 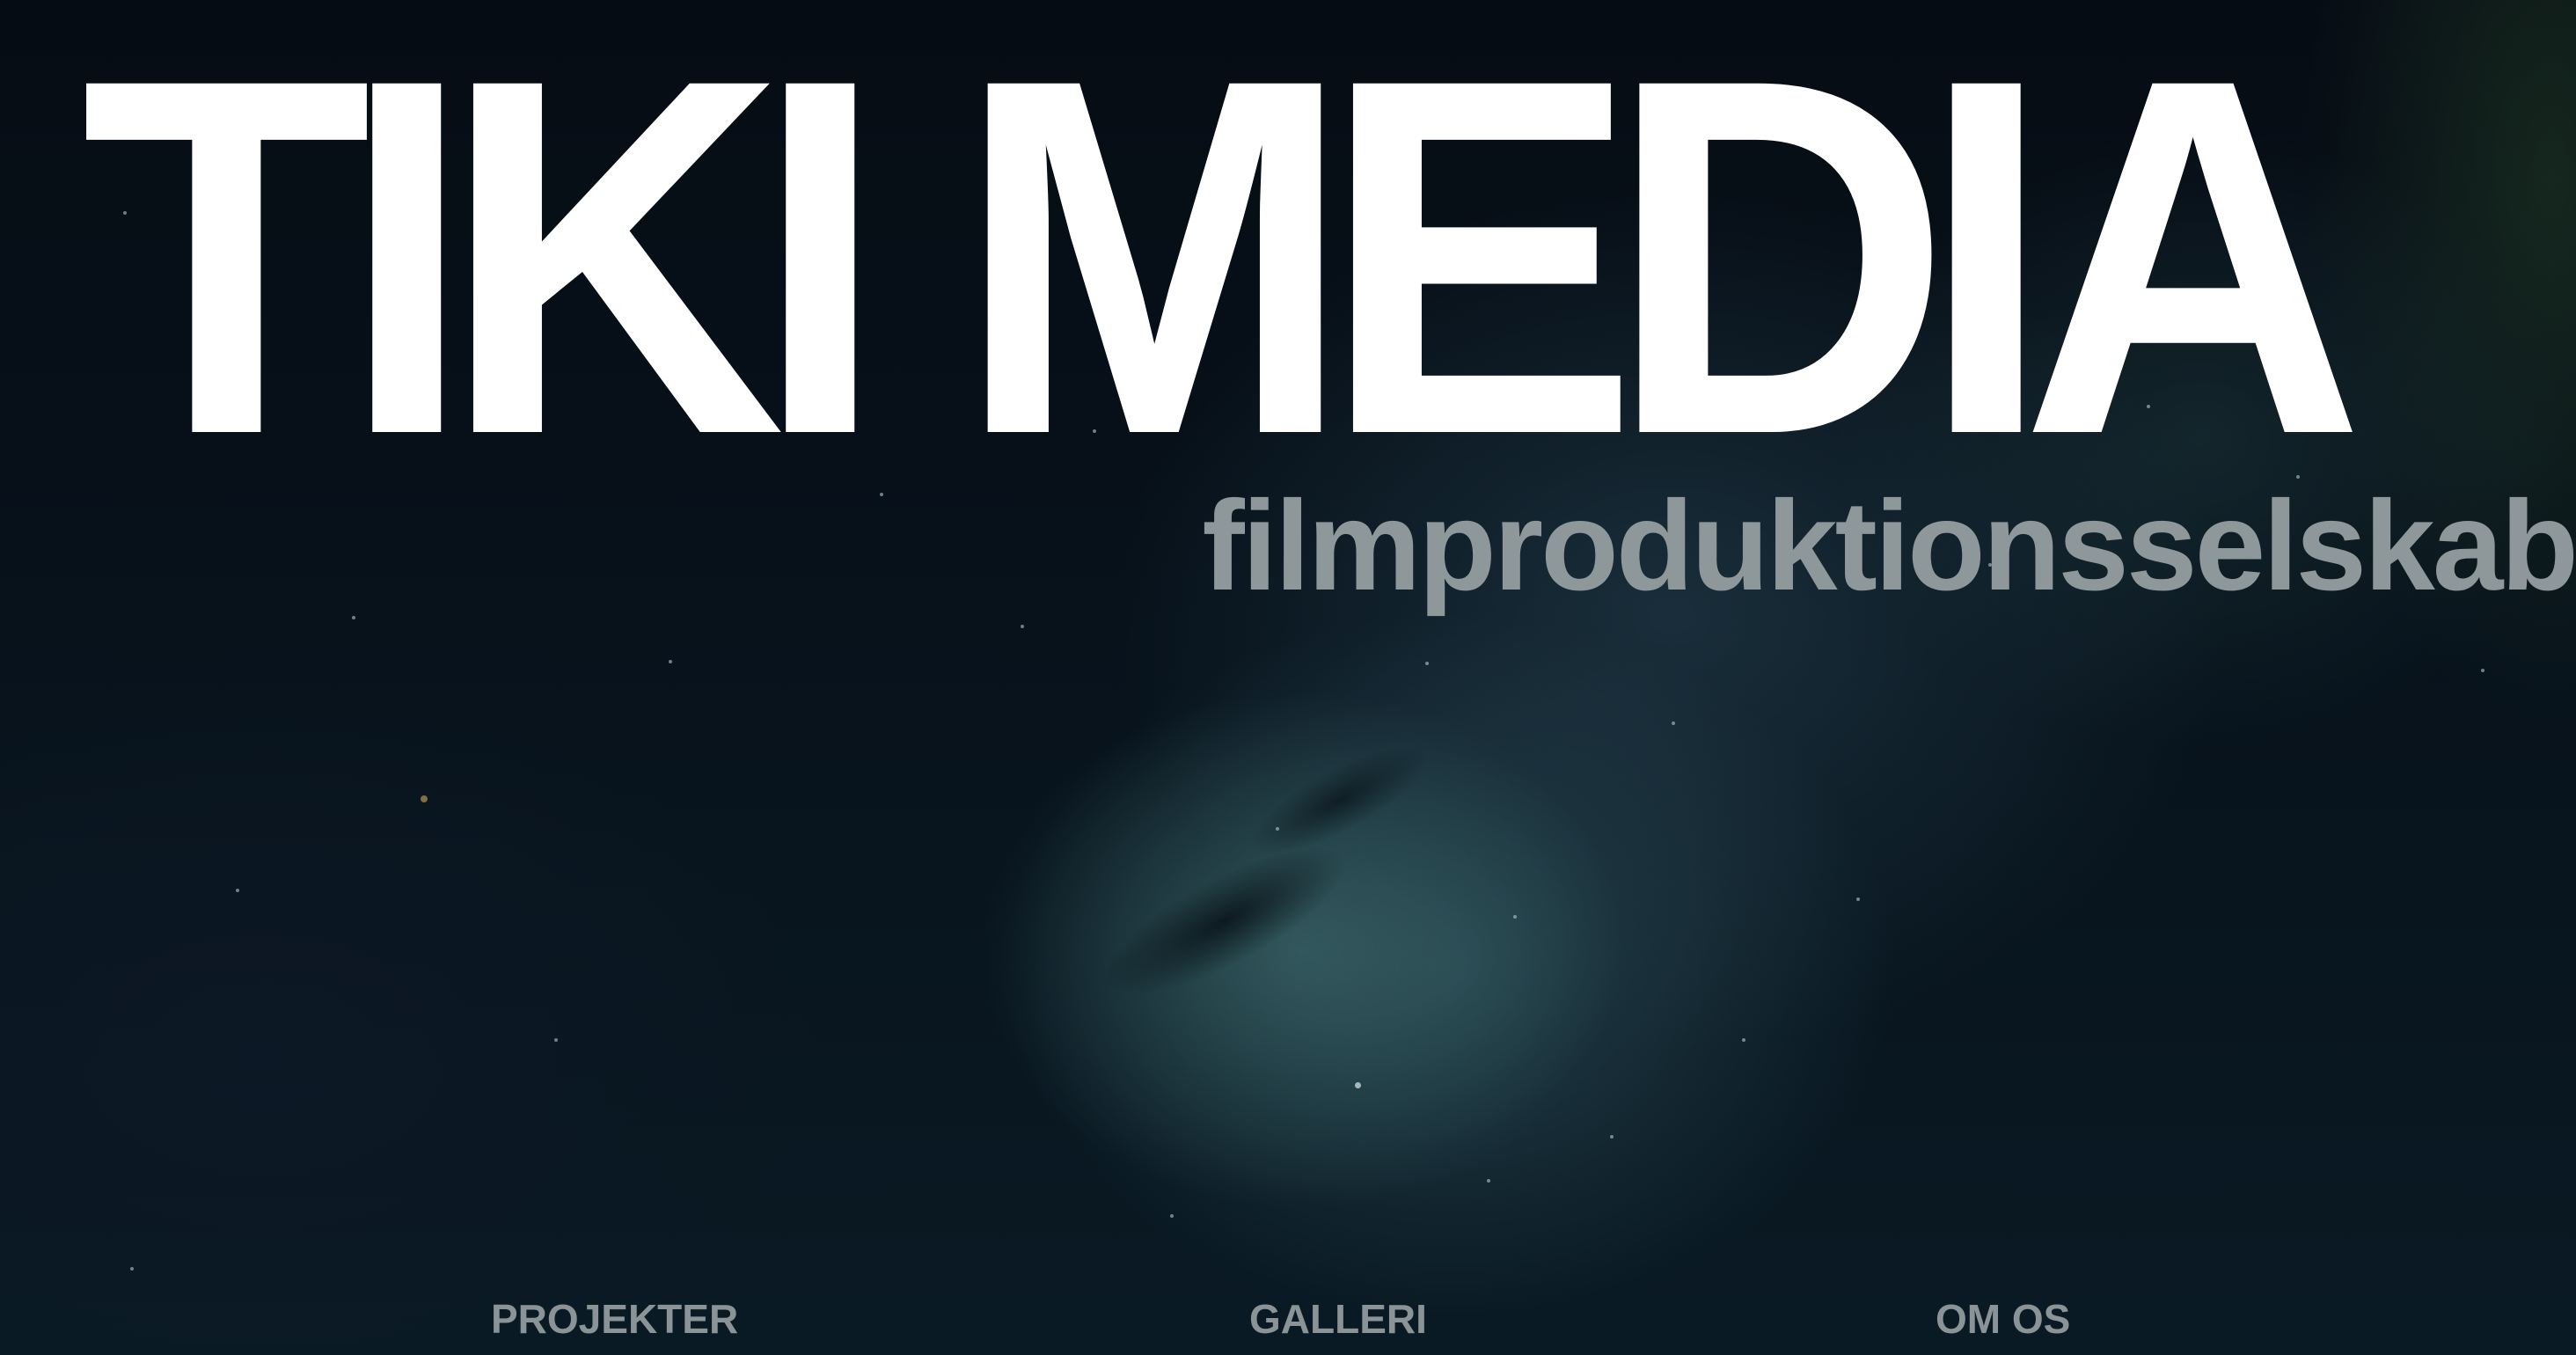 I want to click on nav-link-om-os: OM OS, so click(x=2003, y=1319).